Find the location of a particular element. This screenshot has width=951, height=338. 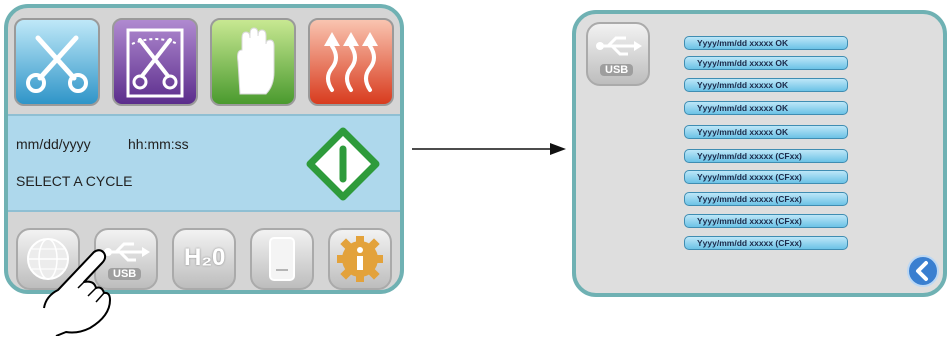

steam-waves-icon is located at coordinates (351, 62).